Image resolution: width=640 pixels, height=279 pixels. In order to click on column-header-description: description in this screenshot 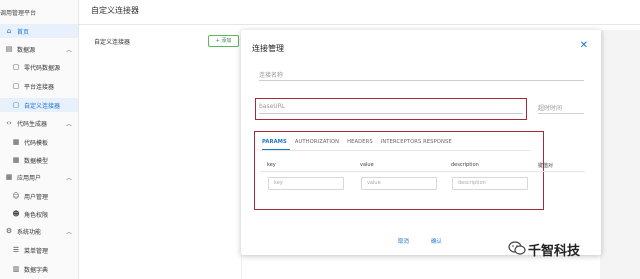, I will do `click(465, 165)`.